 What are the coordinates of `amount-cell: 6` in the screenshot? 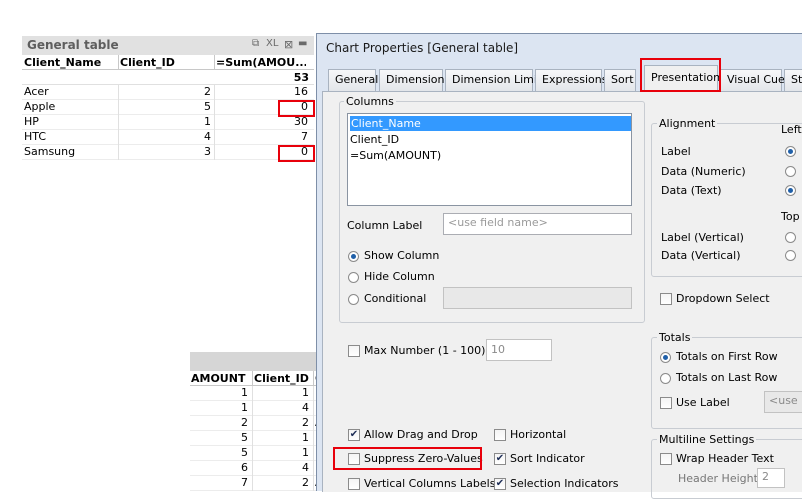 It's located at (244, 467).